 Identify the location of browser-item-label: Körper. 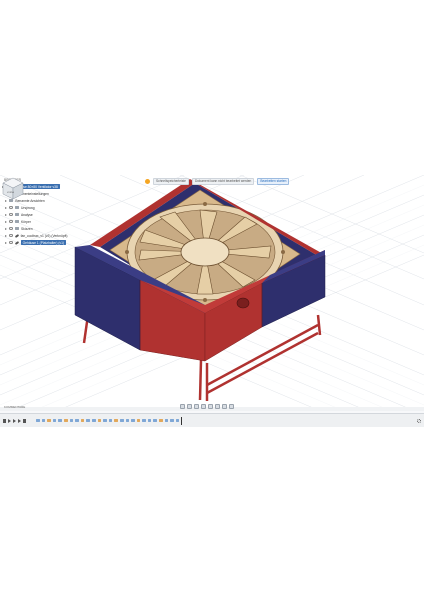
(25, 221).